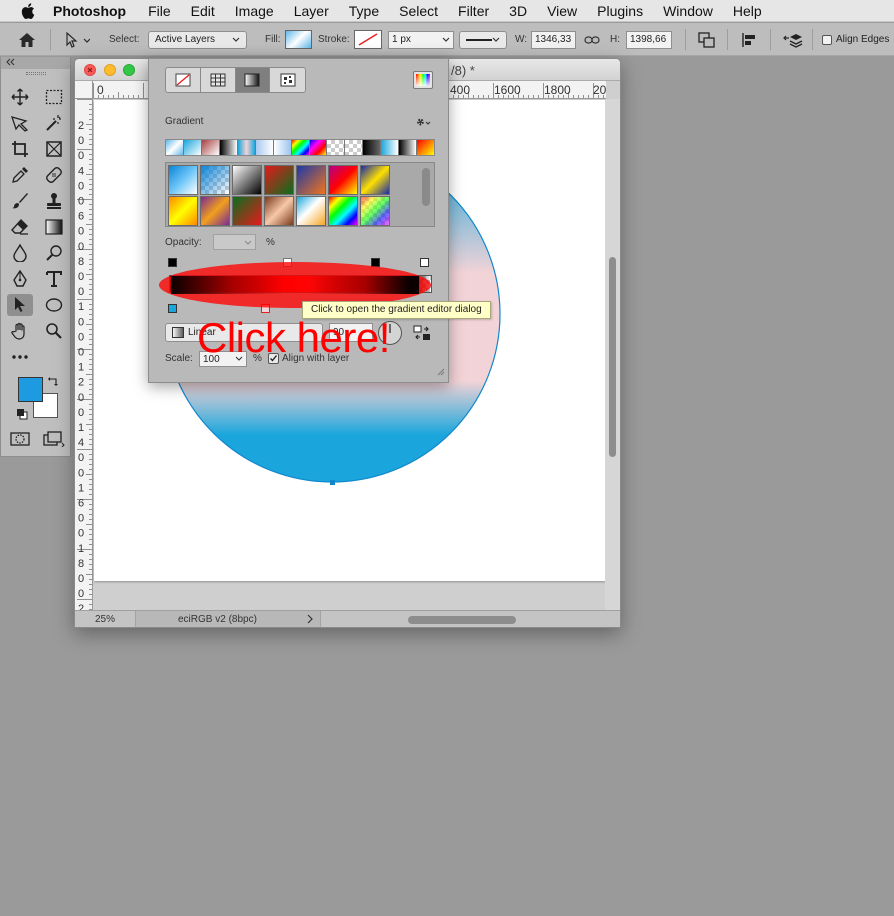 The width and height of the screenshot is (894, 916). What do you see at coordinates (28, 10) in the screenshot?
I see `apple-logo-icon` at bounding box center [28, 10].